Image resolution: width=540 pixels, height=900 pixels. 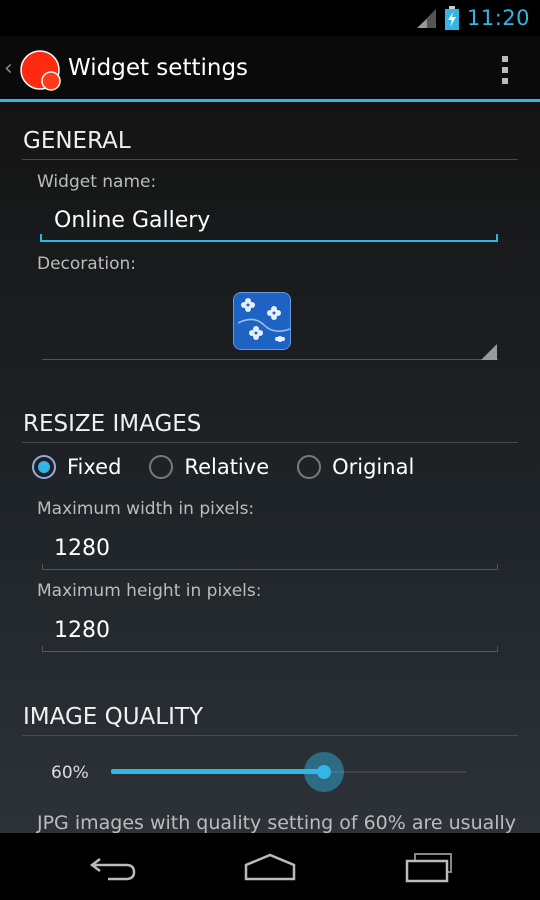 I want to click on widget-name-underline, so click(x=269, y=241).